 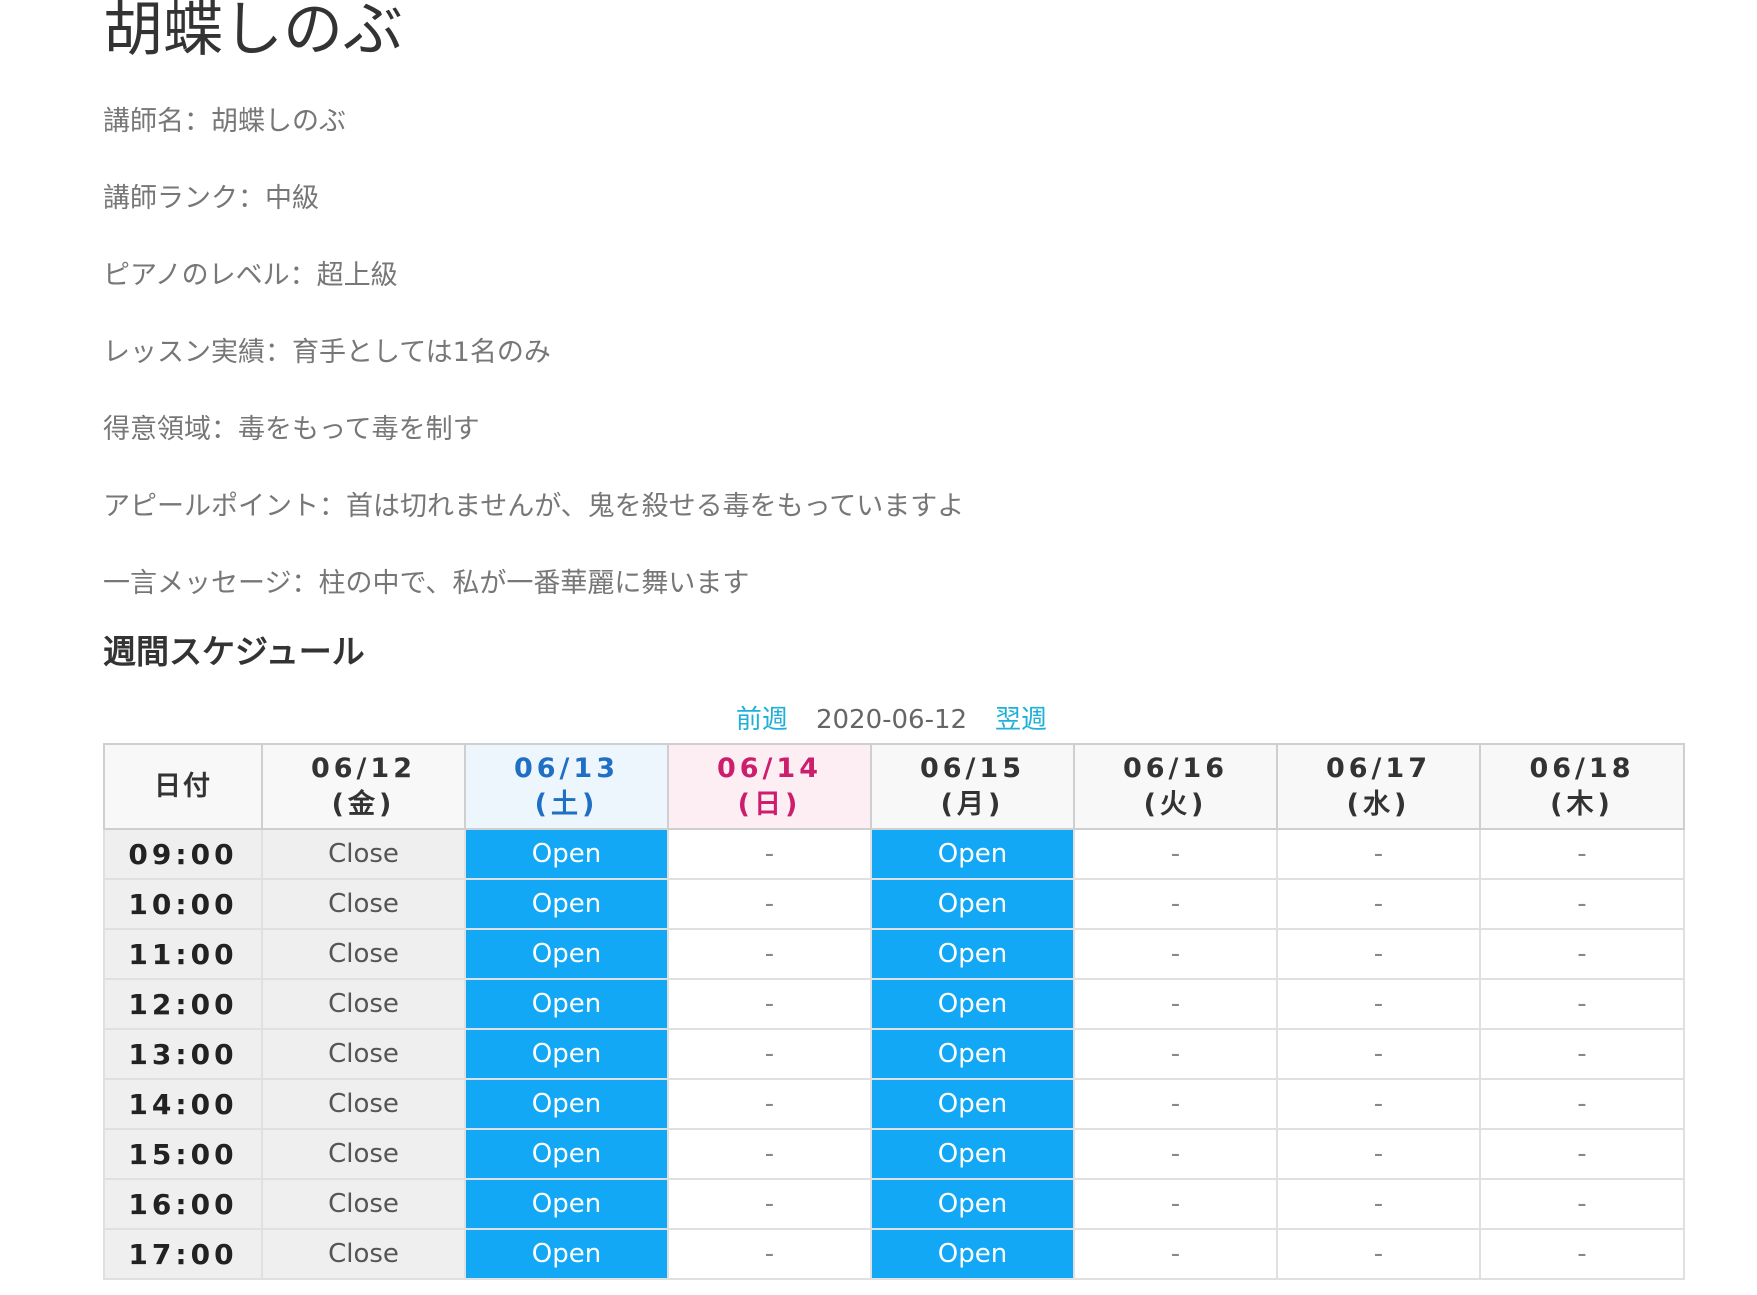 What do you see at coordinates (762, 720) in the screenshot?
I see `prev-week-link: 前週` at bounding box center [762, 720].